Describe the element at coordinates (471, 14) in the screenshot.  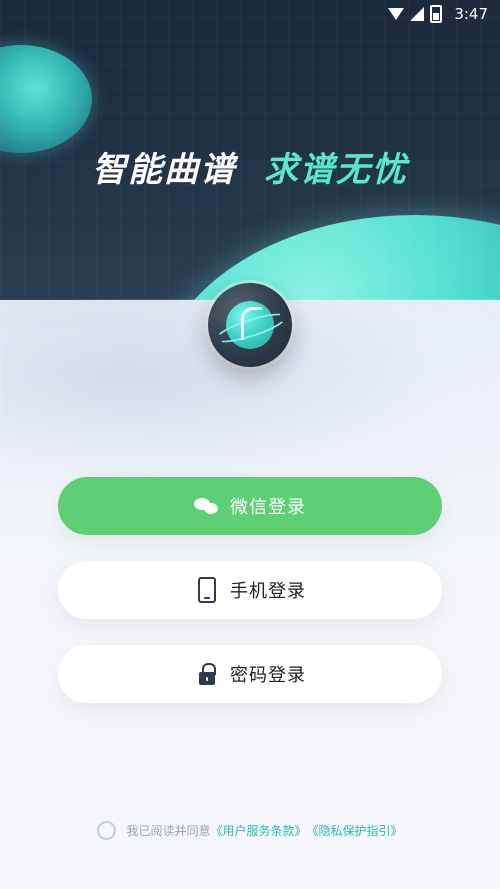
I see `status-time: 3:47` at that location.